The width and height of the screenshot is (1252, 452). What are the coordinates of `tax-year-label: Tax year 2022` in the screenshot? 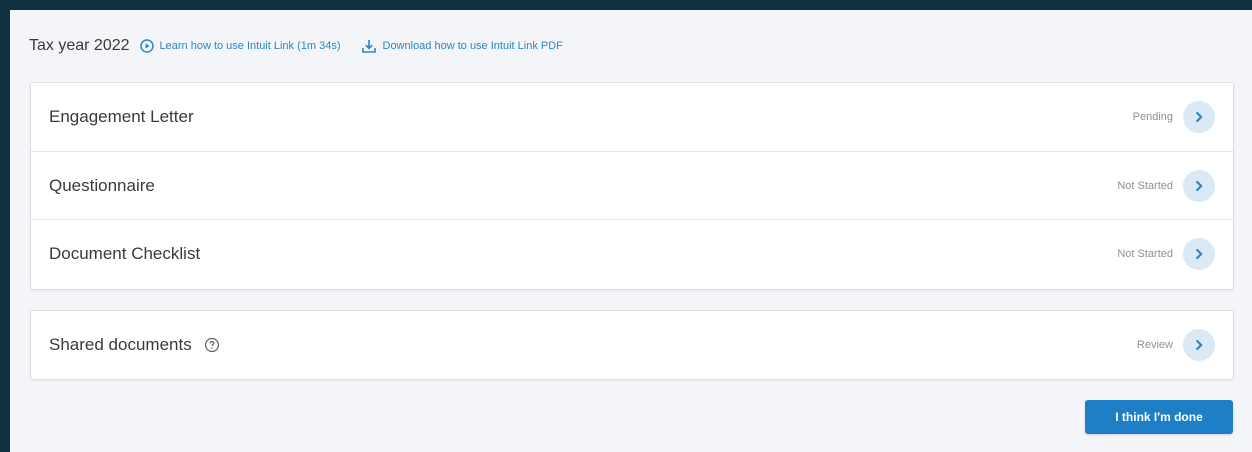 It's located at (79, 45).